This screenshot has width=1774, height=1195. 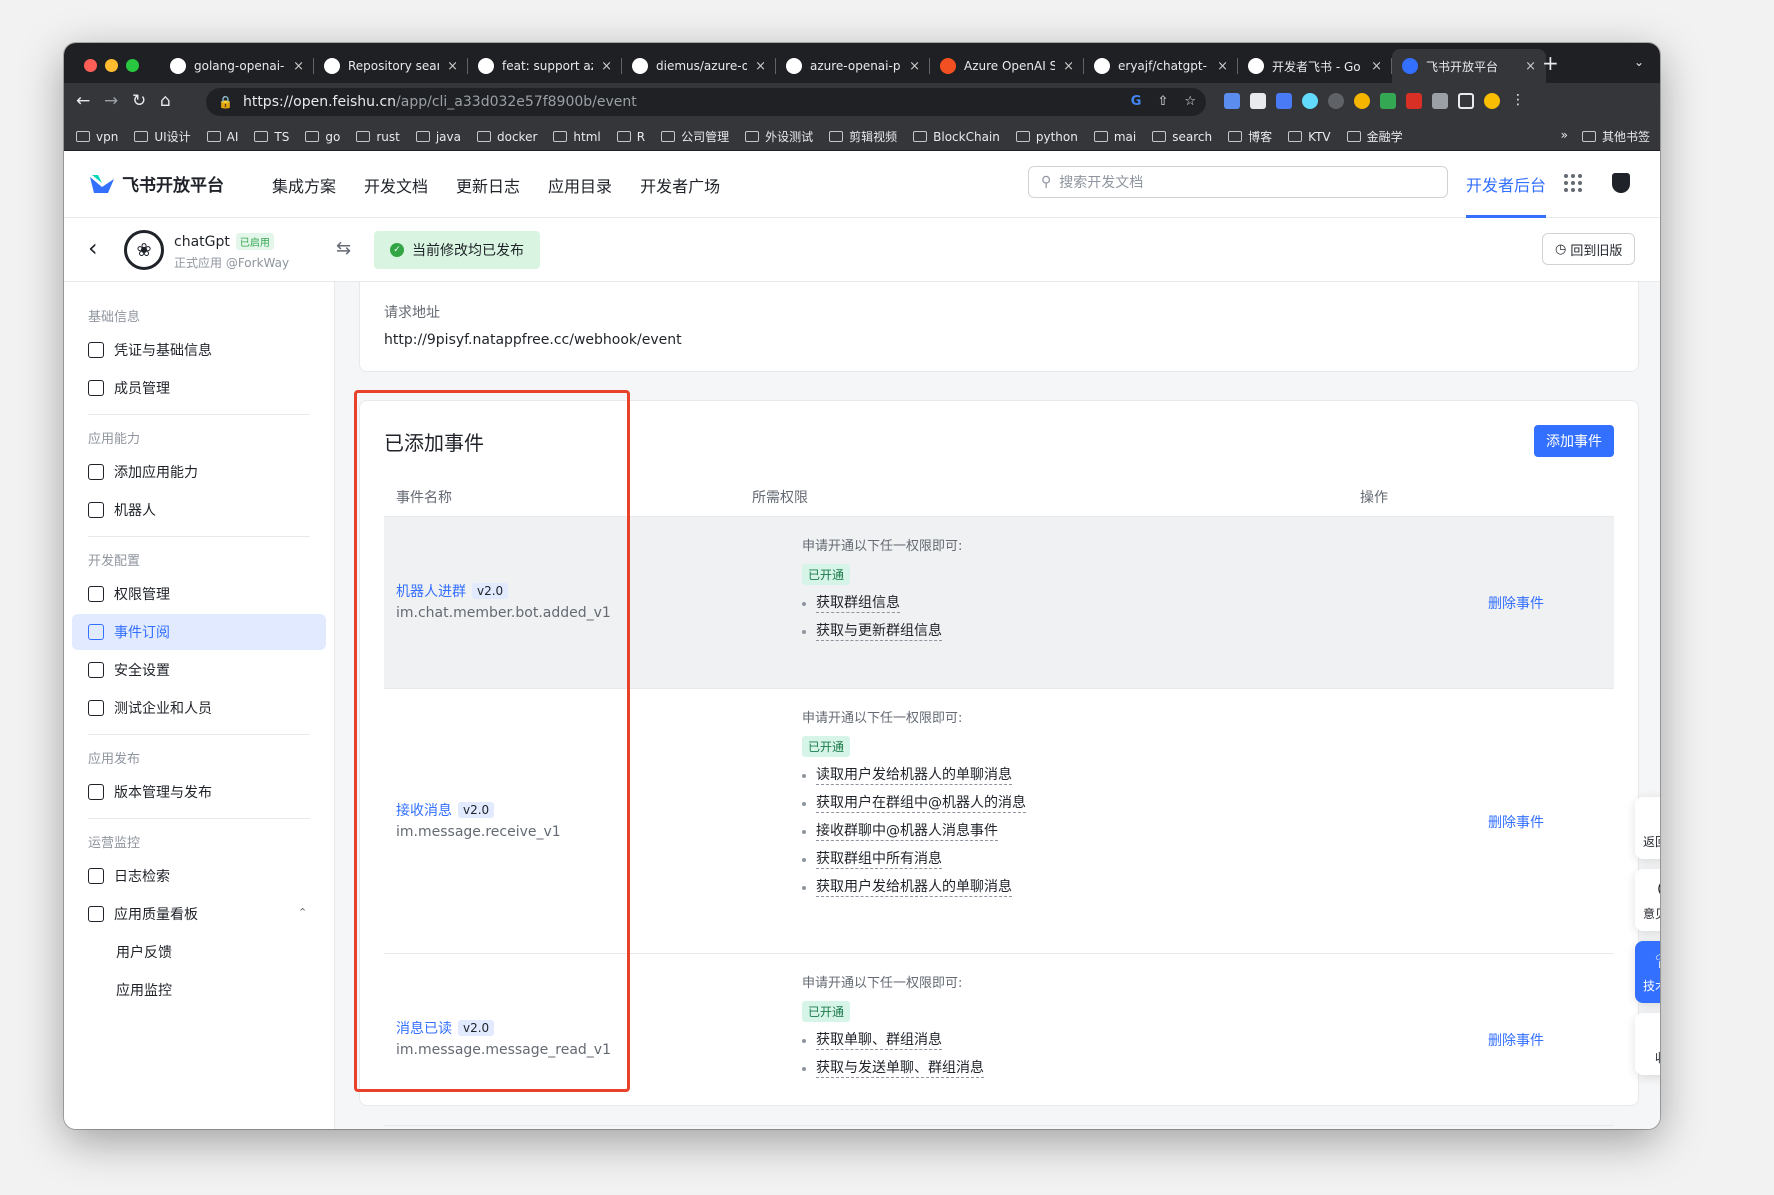 What do you see at coordinates (199, 792) in the screenshot?
I see `sidebar-item: 版本管理与发布` at bounding box center [199, 792].